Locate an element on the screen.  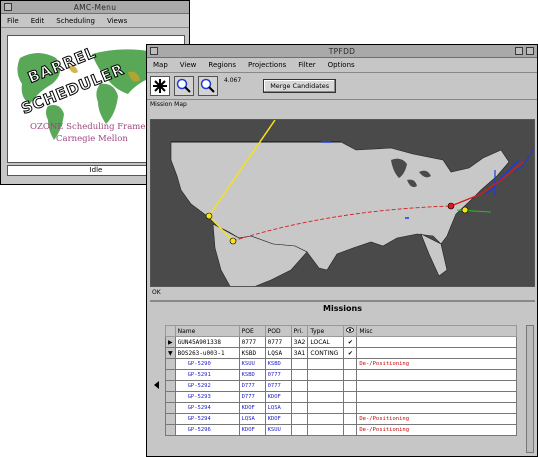
menu-view: View is located at coordinates (188, 65).